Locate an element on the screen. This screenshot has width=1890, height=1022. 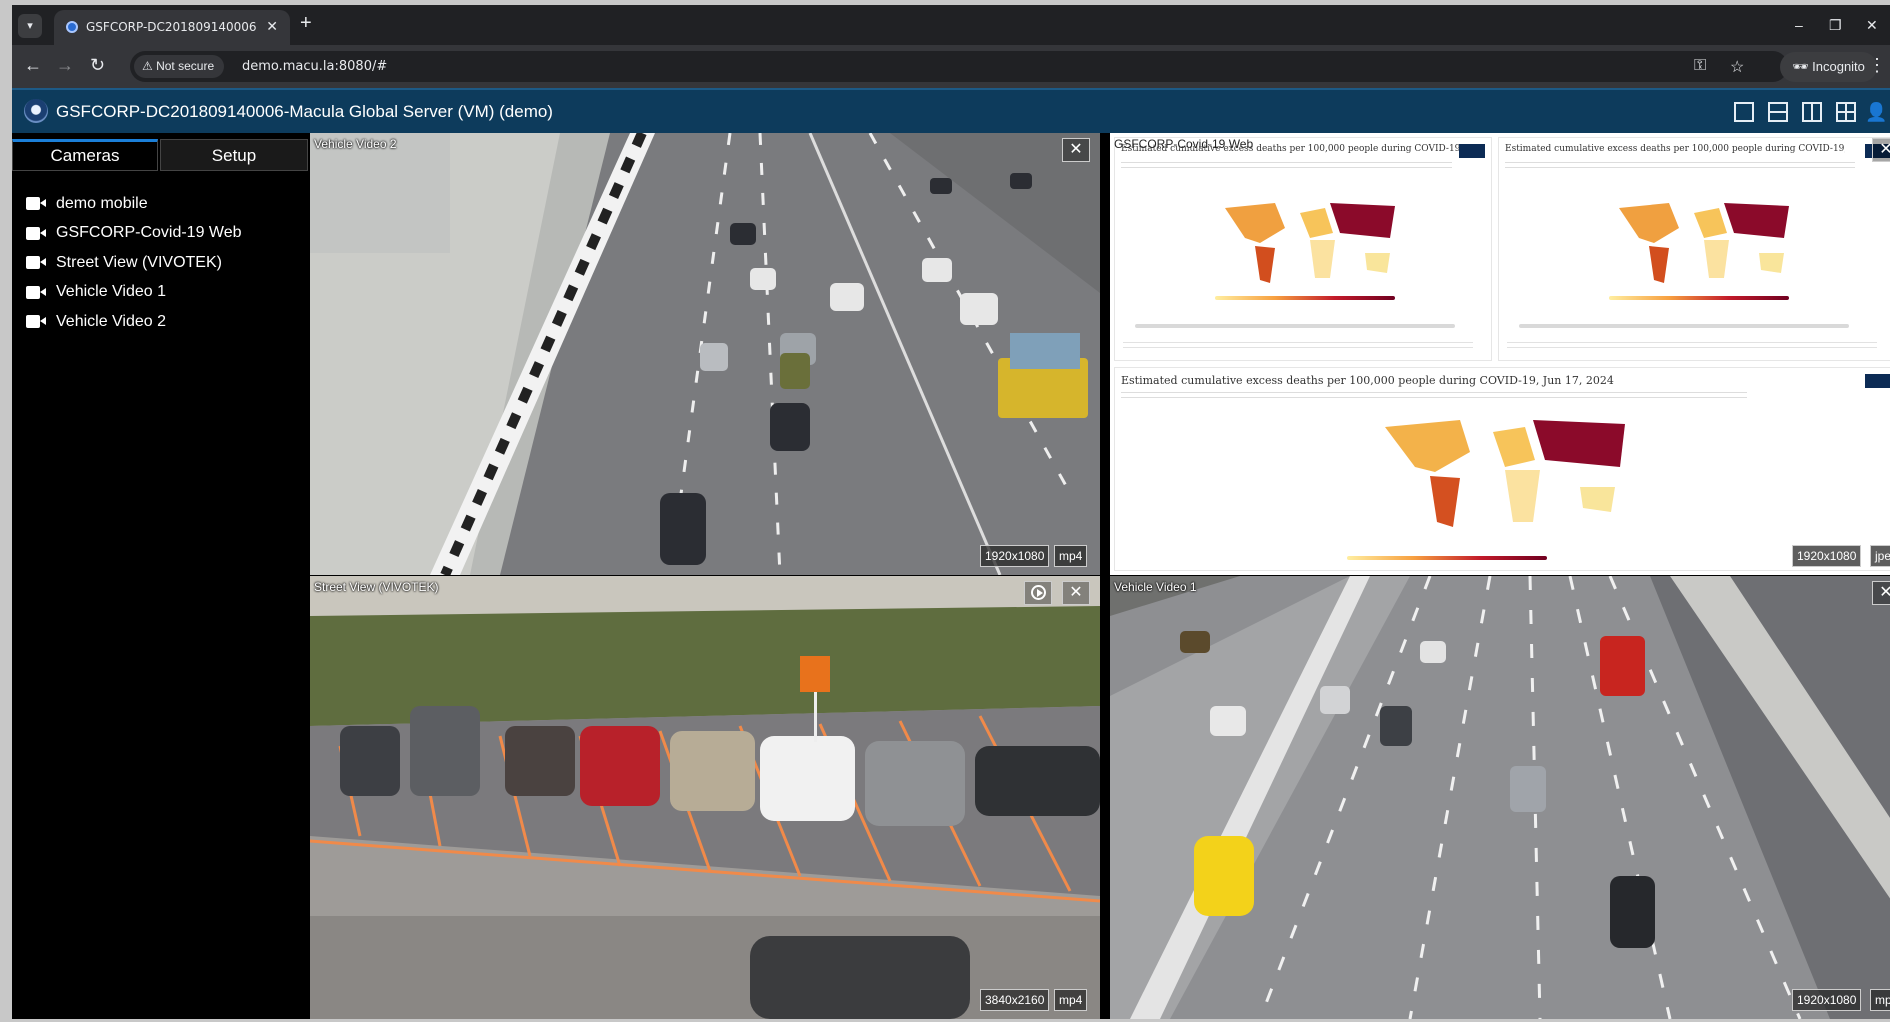
reload-icon: ↻ is located at coordinates (97, 65).